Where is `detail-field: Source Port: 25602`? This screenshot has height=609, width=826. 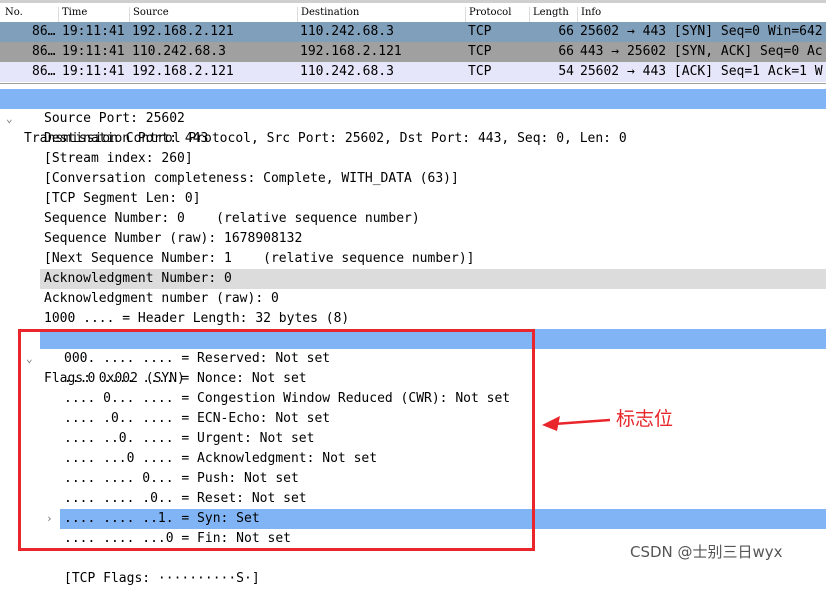
detail-field: Source Port: 25602 is located at coordinates (413, 119).